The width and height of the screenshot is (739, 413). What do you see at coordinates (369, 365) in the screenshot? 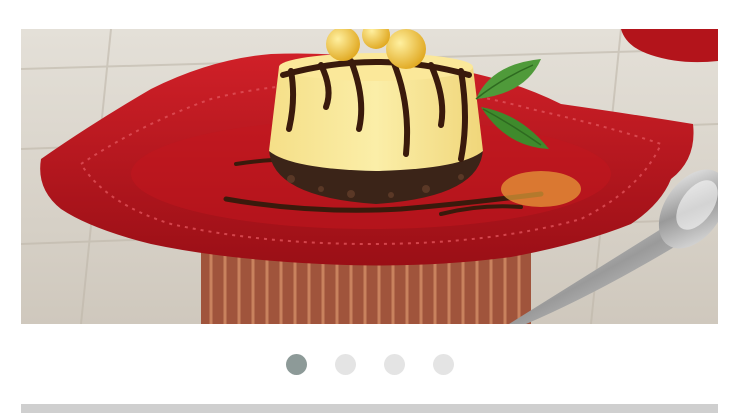
I see `carousel-pagination` at bounding box center [369, 365].